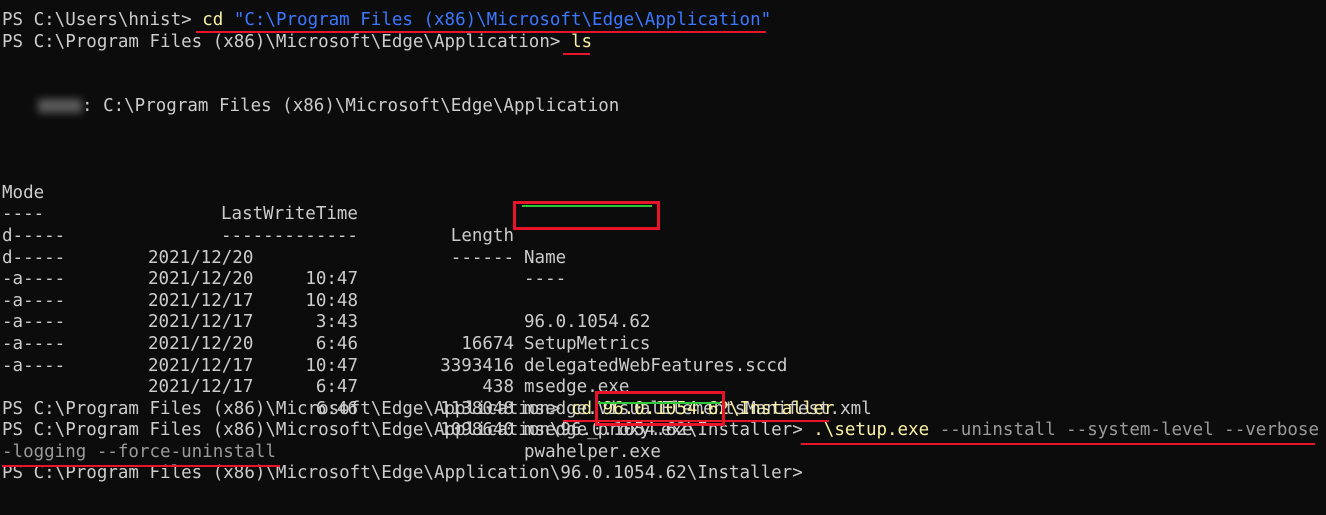 The width and height of the screenshot is (1326, 515). I want to click on annotation-green-underline-version-folder, so click(587, 206).